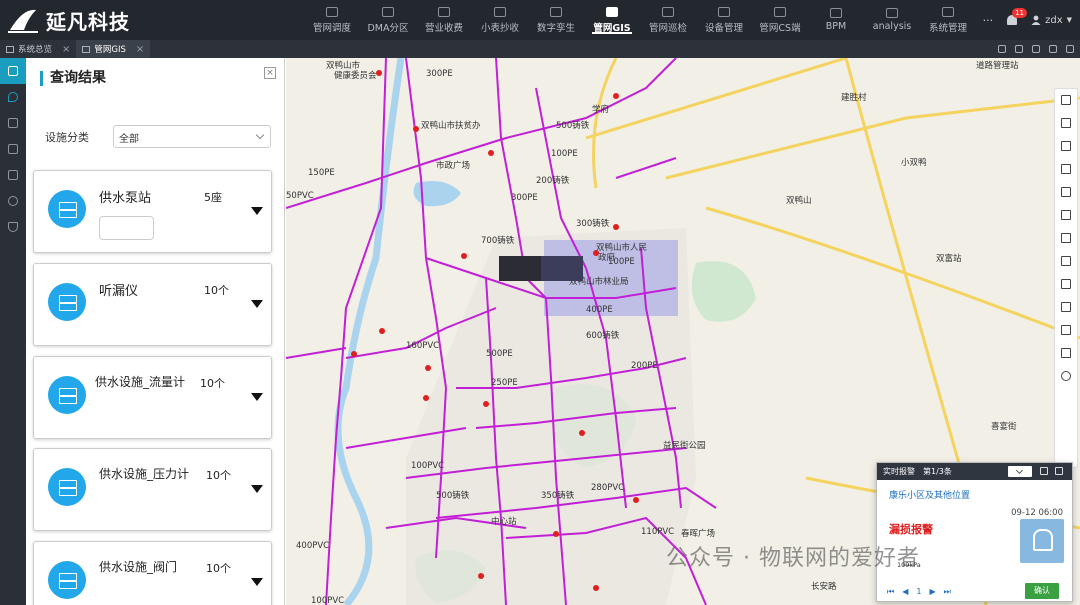  I want to click on prev-page-icon: ◀, so click(905, 592).